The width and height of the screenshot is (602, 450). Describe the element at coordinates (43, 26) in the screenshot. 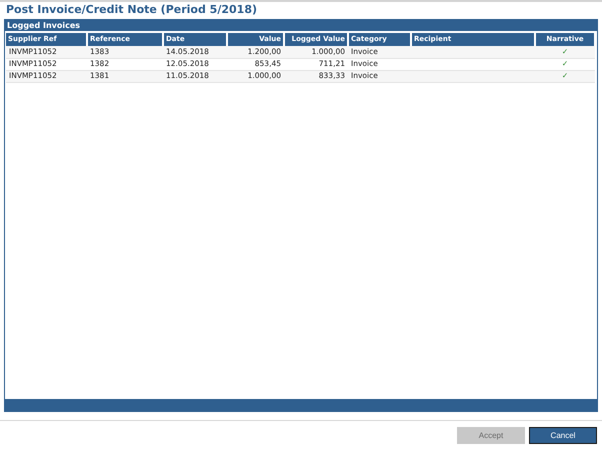

I see `panel-title: Logged Invoices` at that location.